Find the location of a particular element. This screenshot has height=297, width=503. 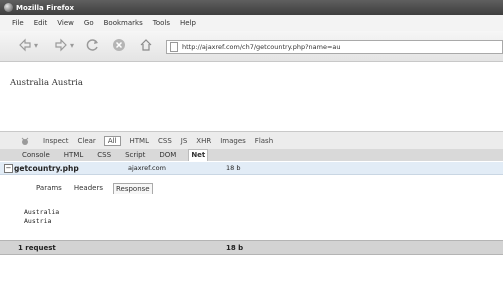

menu-file: File is located at coordinates (18, 23).